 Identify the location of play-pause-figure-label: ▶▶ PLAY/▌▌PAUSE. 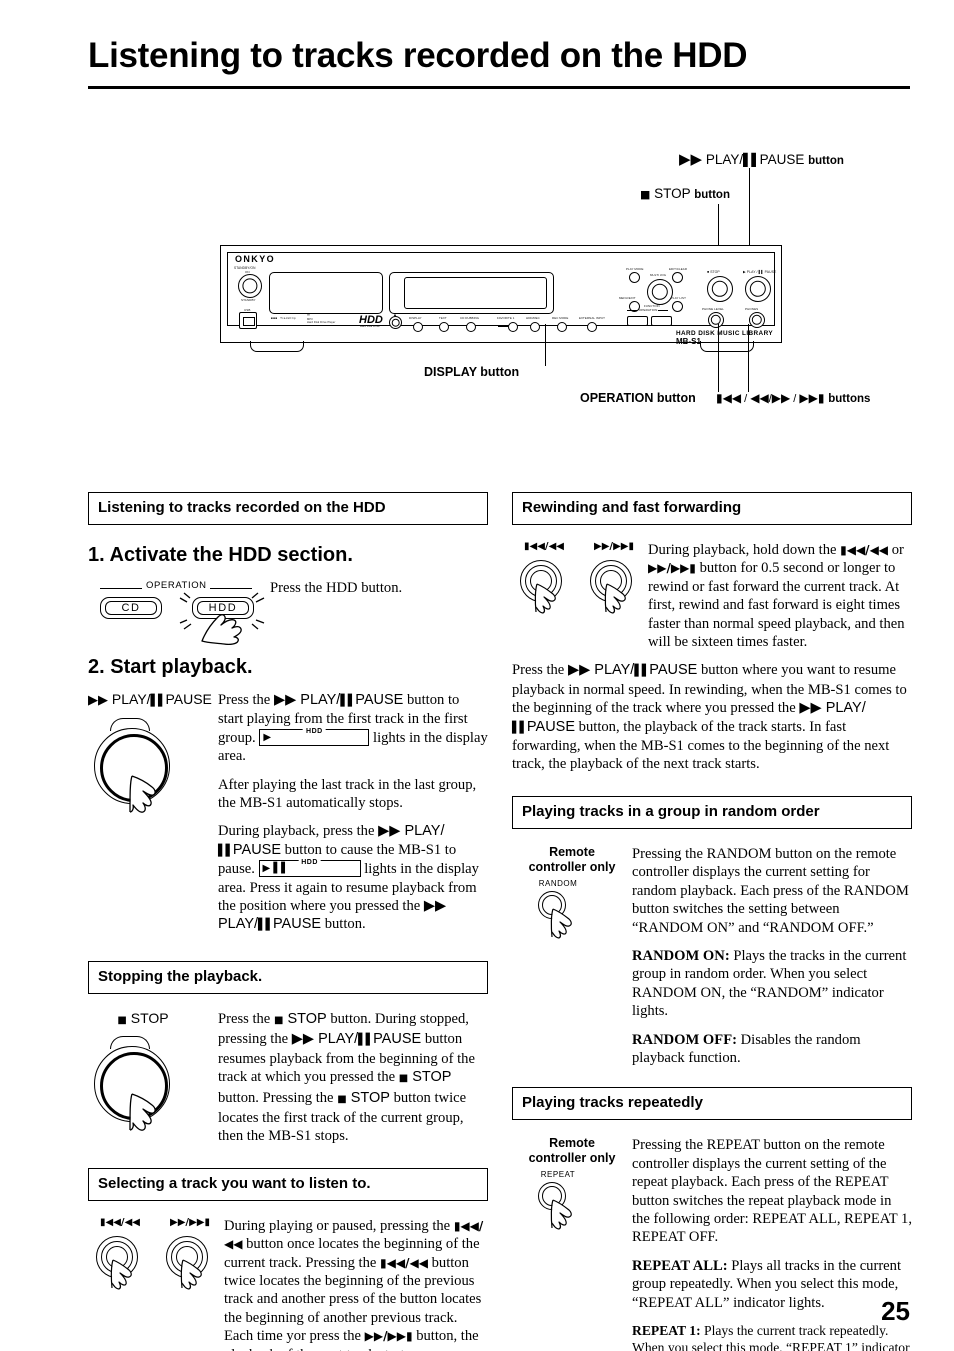
(150, 699).